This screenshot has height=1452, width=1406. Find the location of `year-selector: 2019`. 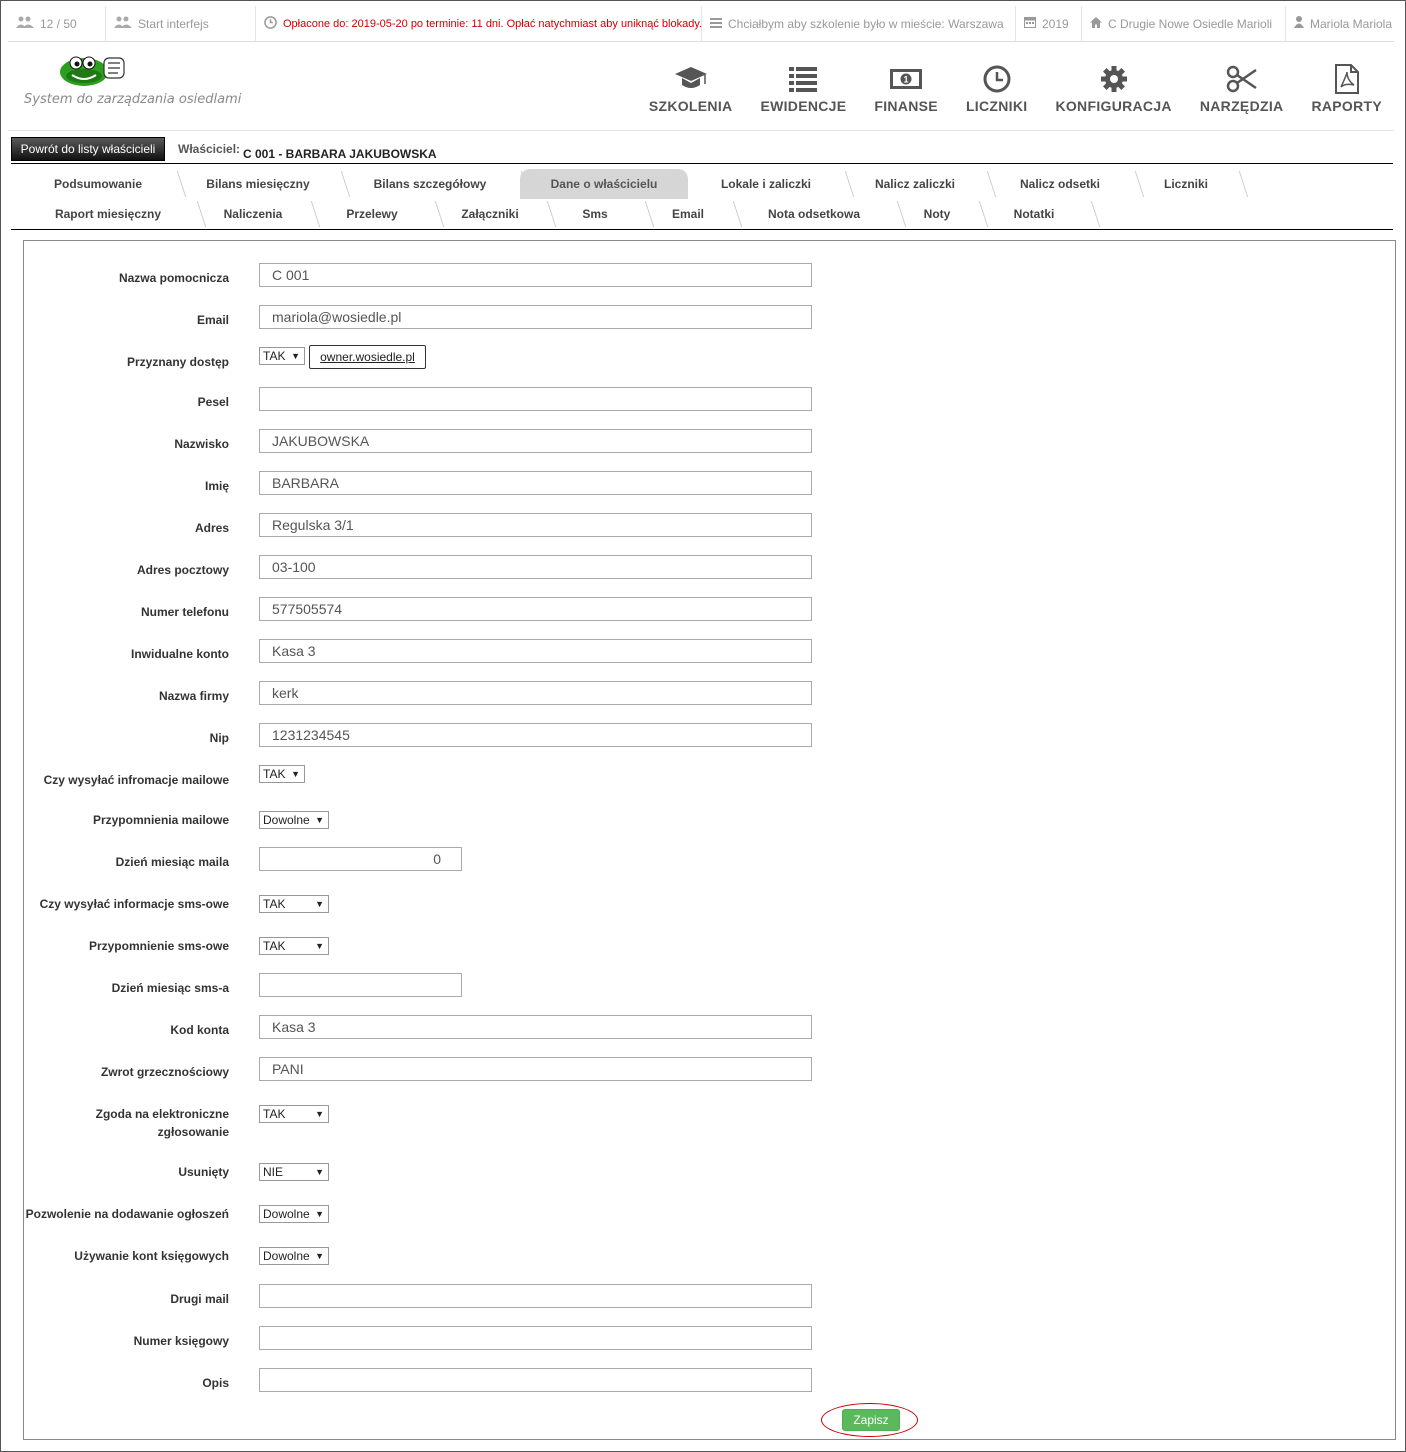

year-selector: 2019 is located at coordinates (1049, 23).